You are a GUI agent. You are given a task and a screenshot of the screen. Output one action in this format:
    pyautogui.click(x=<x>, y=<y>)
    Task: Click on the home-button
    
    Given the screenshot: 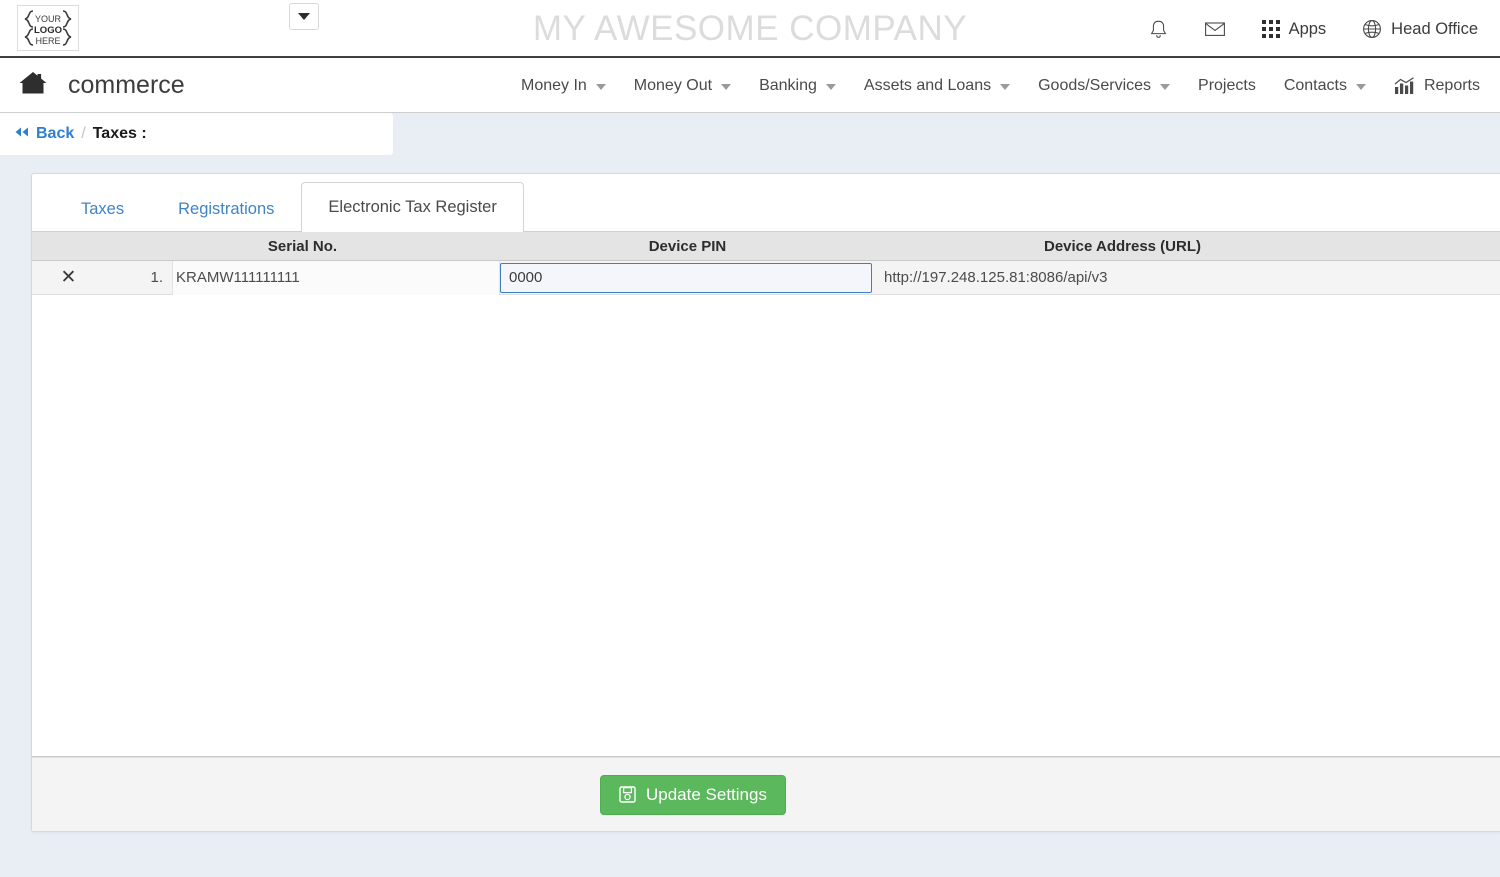 What is the action you would take?
    pyautogui.click(x=33, y=85)
    